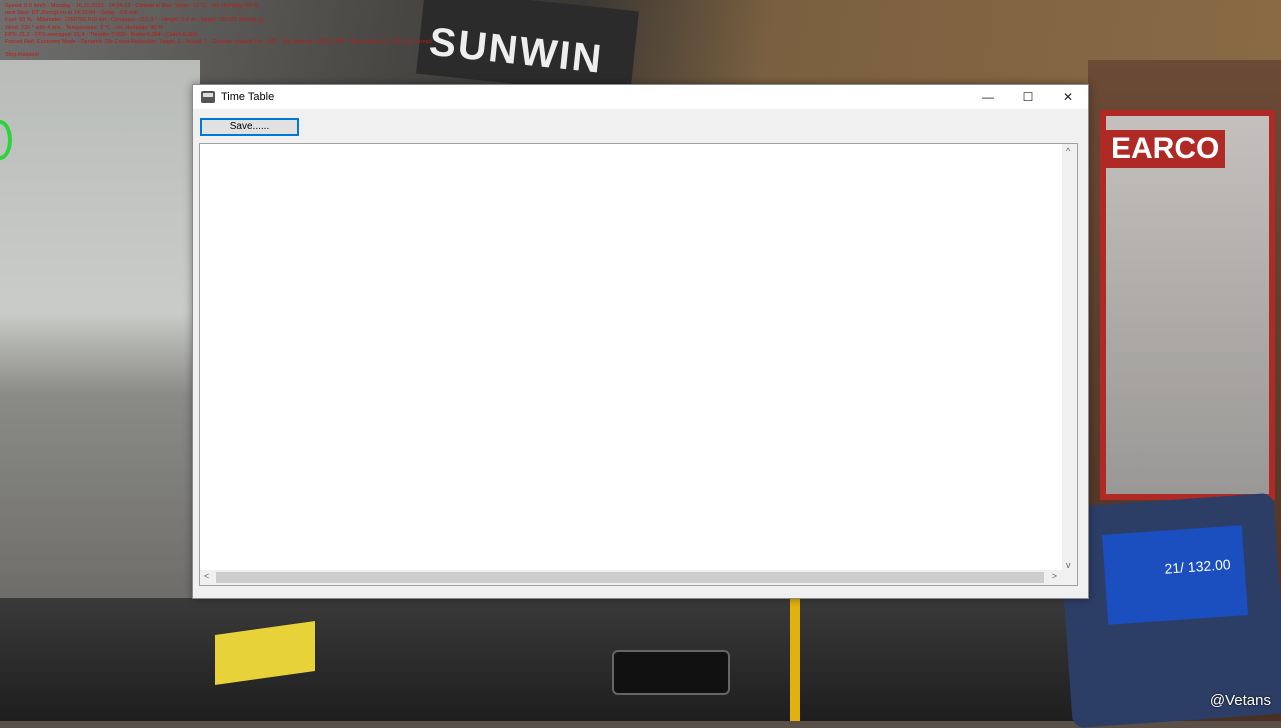 Image resolution: width=1281 pixels, height=728 pixels. I want to click on watermark: @Vetans, so click(1240, 700).